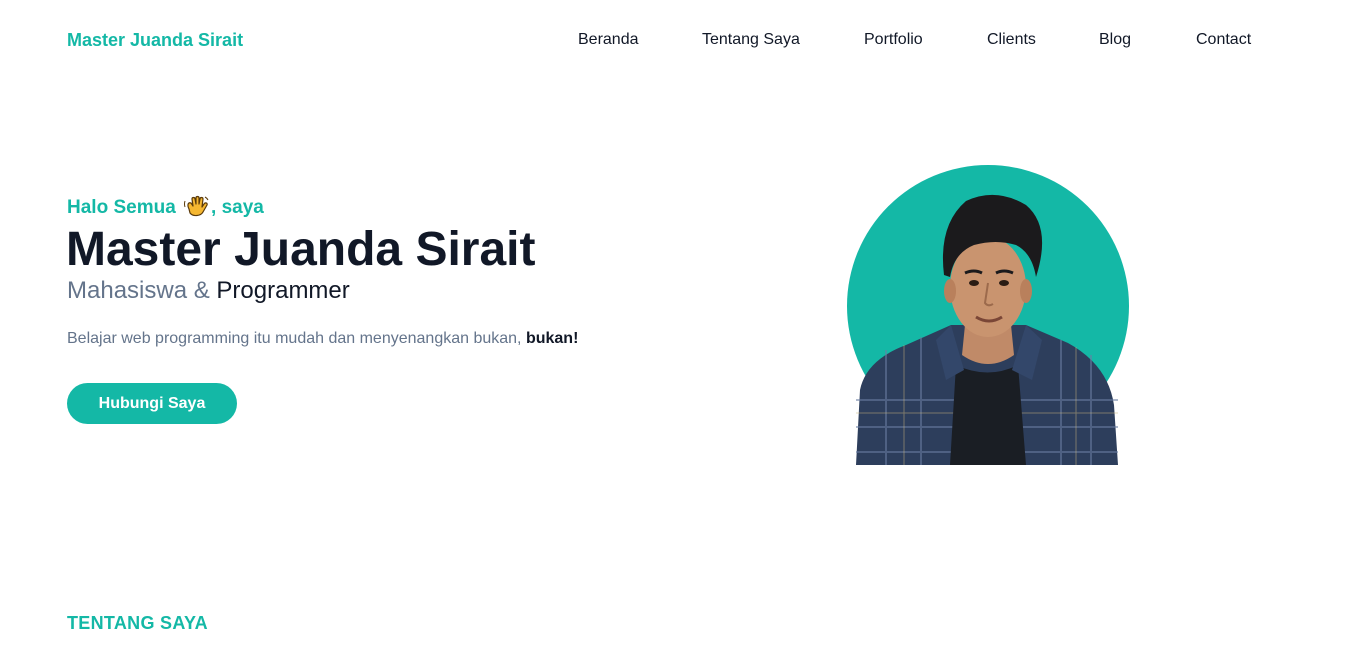  What do you see at coordinates (893, 40) in the screenshot?
I see `nav-link-portfolio: Portfolio` at bounding box center [893, 40].